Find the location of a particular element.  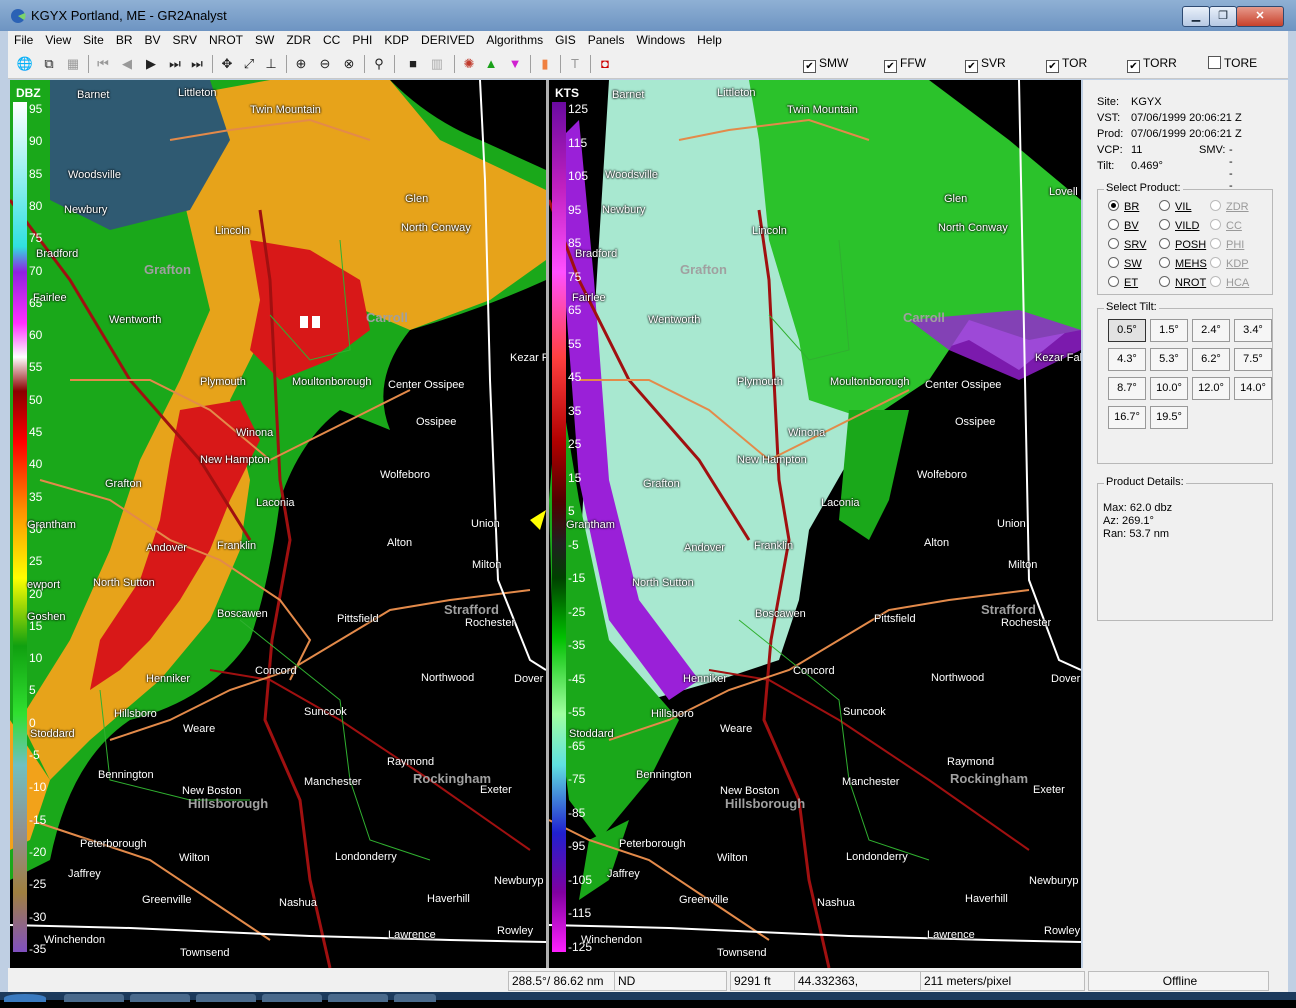

next-frame-icon: ⏭ is located at coordinates (175, 64).